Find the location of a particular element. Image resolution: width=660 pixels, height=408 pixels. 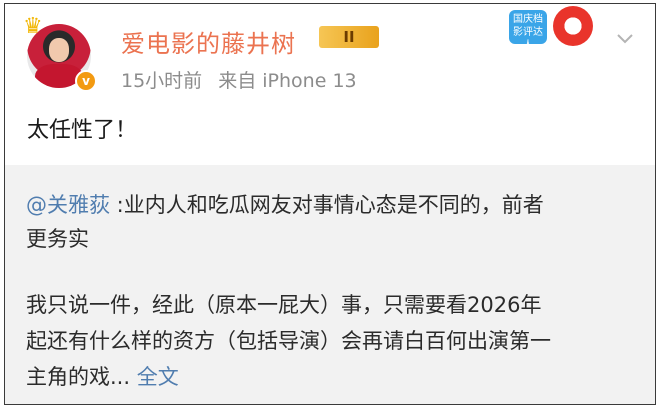

full-text-link: 全文 is located at coordinates (158, 377).